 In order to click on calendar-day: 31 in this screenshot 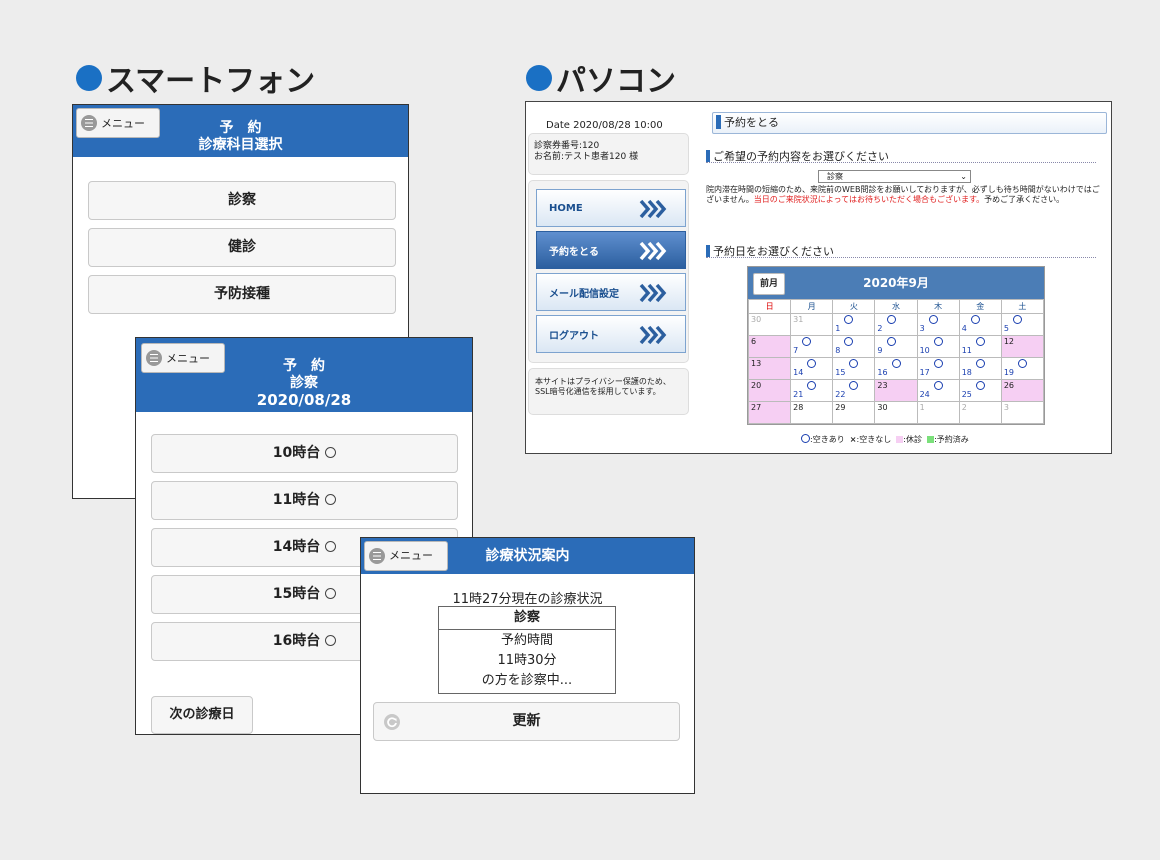, I will do `click(812, 324)`.